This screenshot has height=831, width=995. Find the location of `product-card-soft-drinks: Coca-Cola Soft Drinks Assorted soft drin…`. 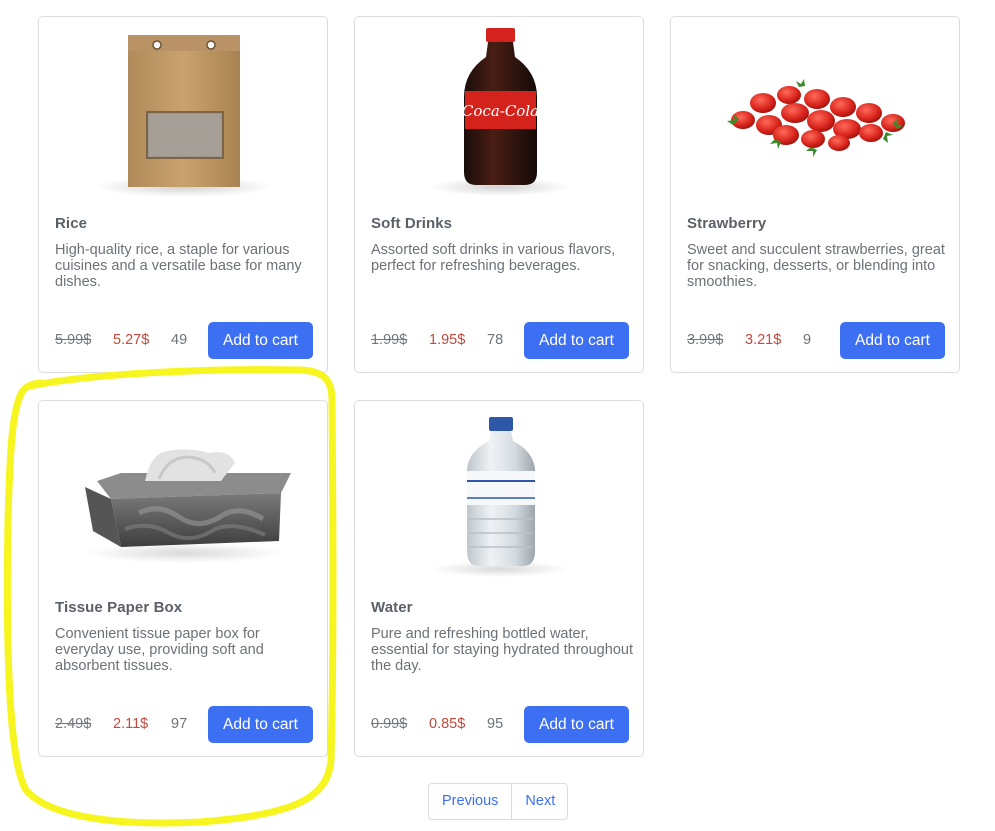

product-card-soft-drinks: Coca-Cola Soft Drinks Assorted soft drin… is located at coordinates (499, 194).